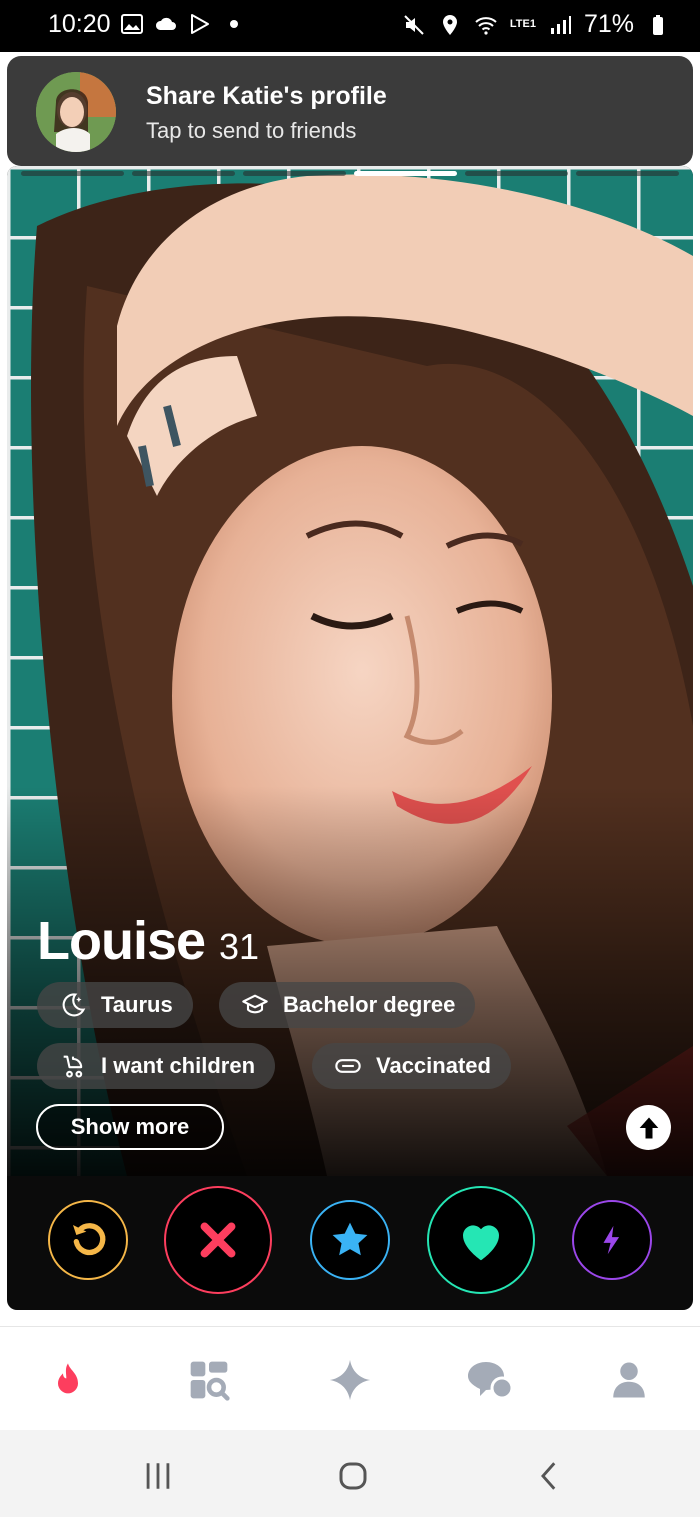 The height and width of the screenshot is (1517, 700). I want to click on nav-swipe, so click(68, 1380).